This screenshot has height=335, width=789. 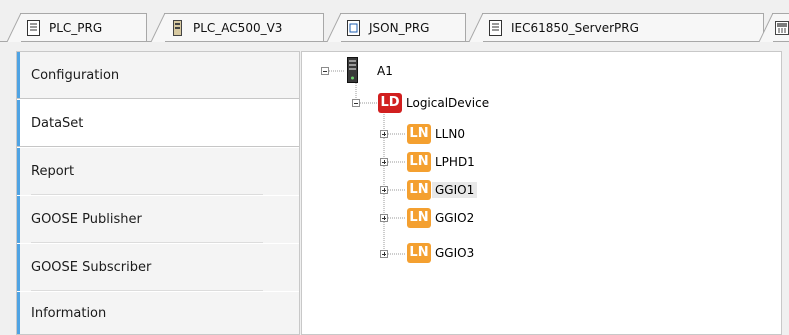 What do you see at coordinates (352, 70) in the screenshot?
I see `server-icon` at bounding box center [352, 70].